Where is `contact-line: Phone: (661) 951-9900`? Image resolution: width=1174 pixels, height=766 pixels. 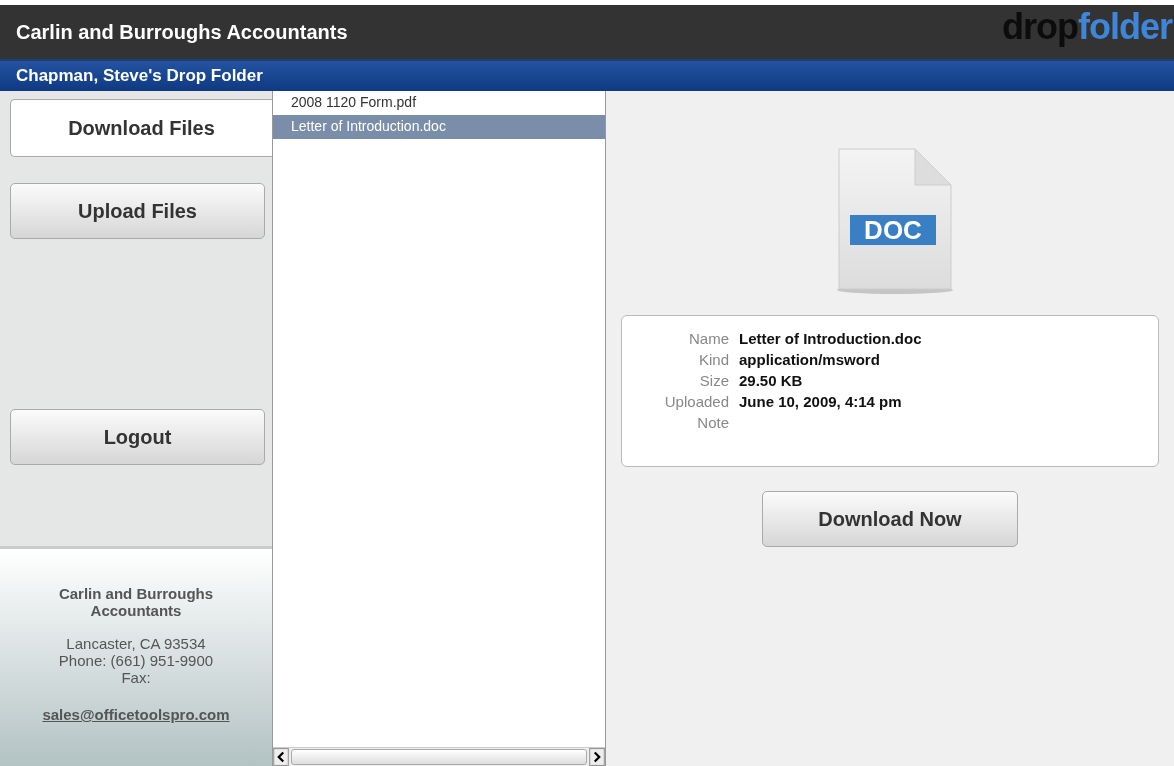
contact-line: Phone: (661) 951-9900 is located at coordinates (136, 660).